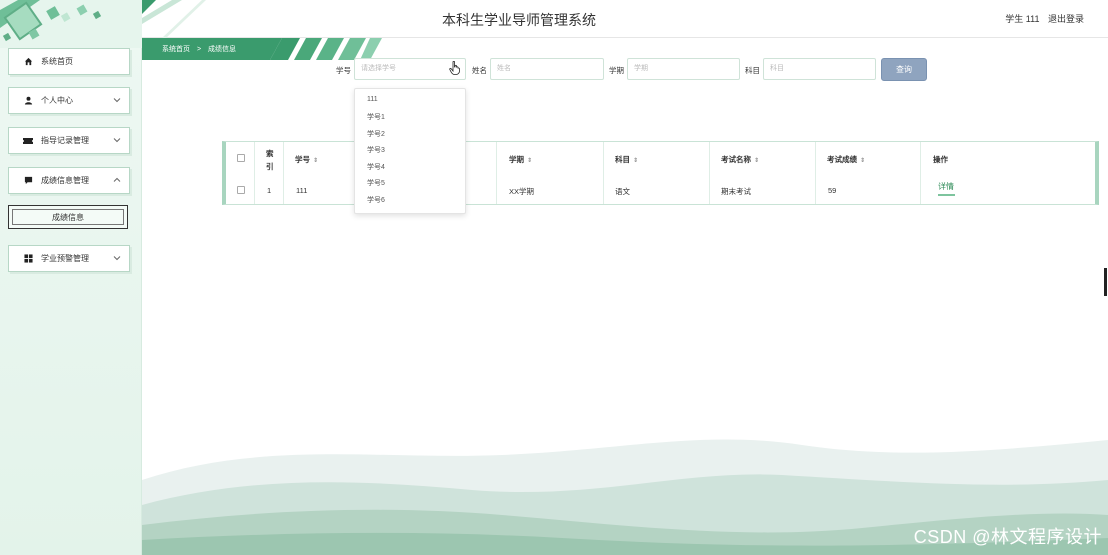 This screenshot has height=555, width=1108. Describe the element at coordinates (1022, 19) in the screenshot. I see `current-user: 学生 111` at that location.